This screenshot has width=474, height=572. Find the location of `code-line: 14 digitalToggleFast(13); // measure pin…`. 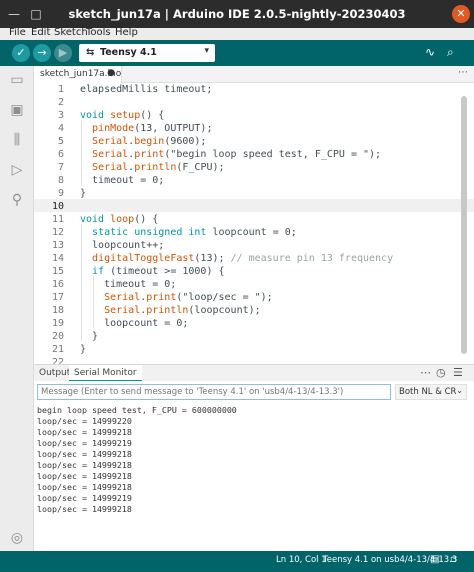

code-line: 14 digitalToggleFast(13); // measure pin… is located at coordinates (222, 258).